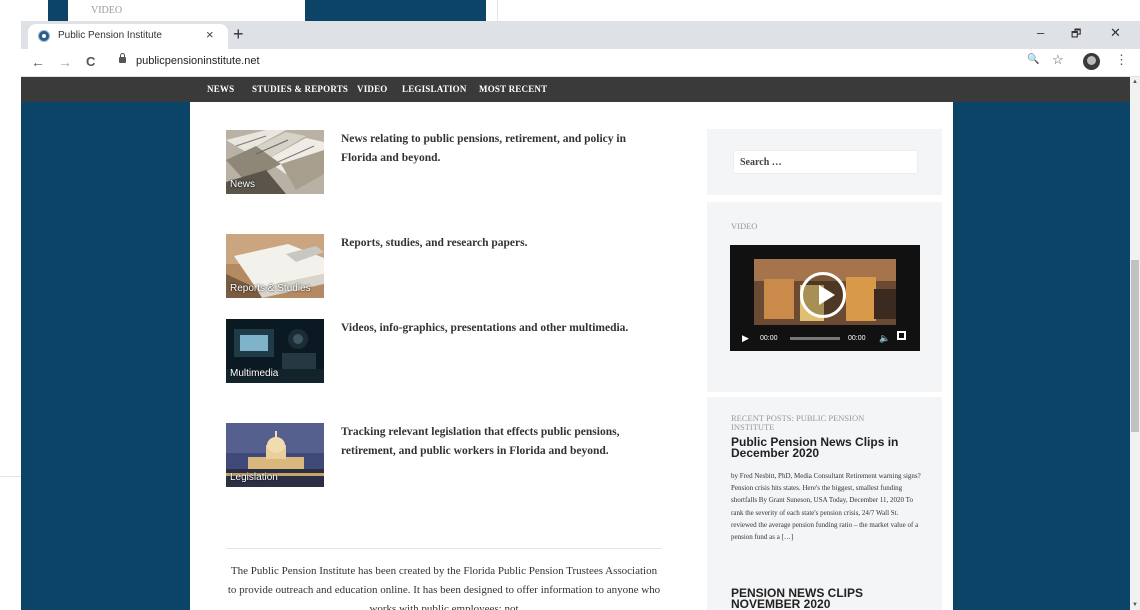 Image resolution: width=1140 pixels, height=610 pixels. Describe the element at coordinates (107, 10) in the screenshot. I see `background-video-label: VIDEO` at that location.